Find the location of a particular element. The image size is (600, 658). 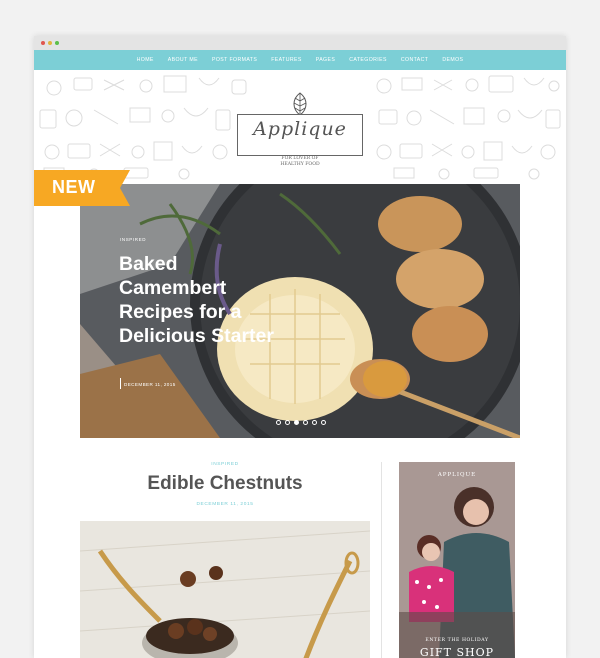

nav-item-about-me: About Me is located at coordinates (183, 60).